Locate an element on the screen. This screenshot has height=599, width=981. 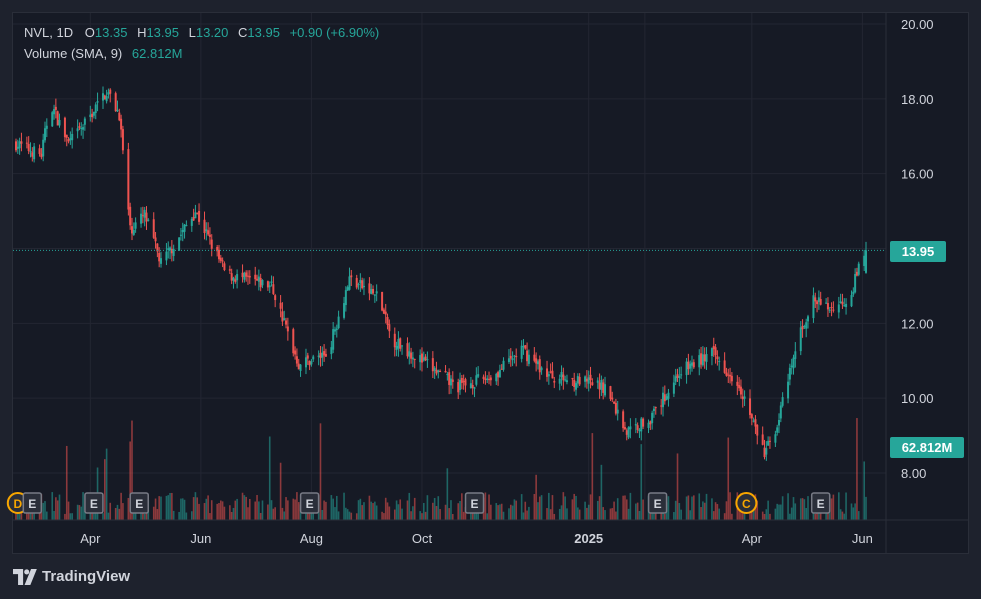
open-label: O is located at coordinates (89, 32).